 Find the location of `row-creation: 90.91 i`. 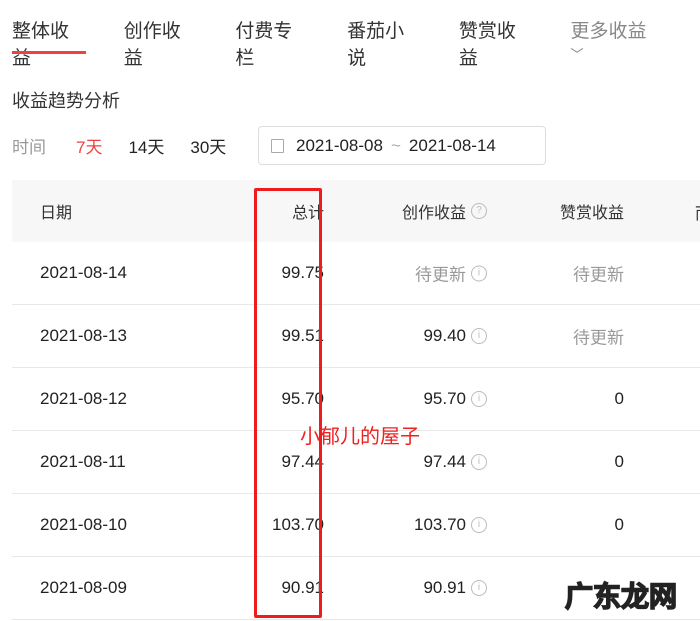

row-creation: 90.91 i is located at coordinates (455, 588).